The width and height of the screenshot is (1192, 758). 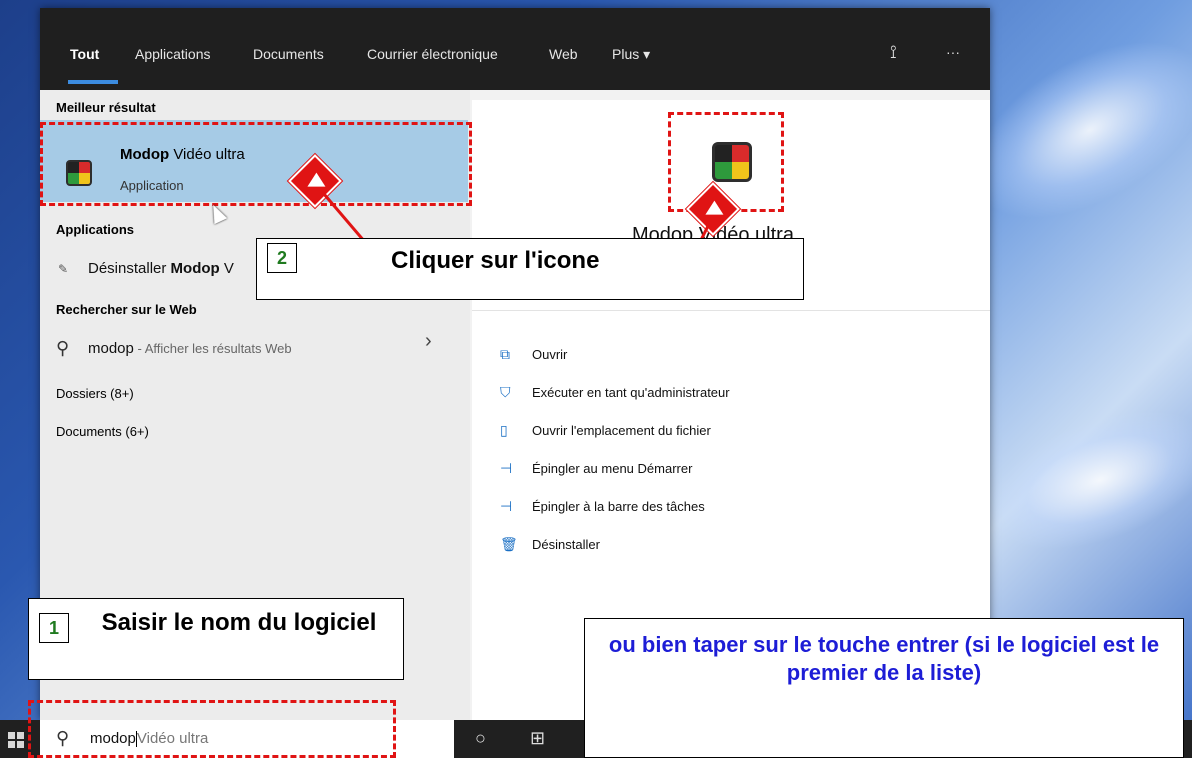 I want to click on action-item: ⧉ Ouvrir, so click(x=533, y=354).